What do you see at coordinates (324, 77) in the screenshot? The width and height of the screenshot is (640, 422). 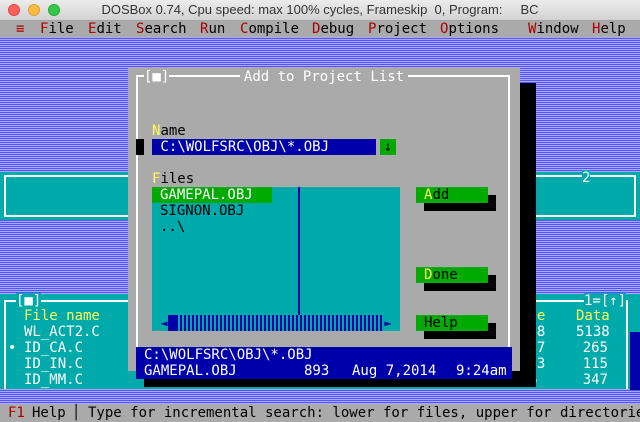 I see `dialog-title: Add to Project List` at bounding box center [324, 77].